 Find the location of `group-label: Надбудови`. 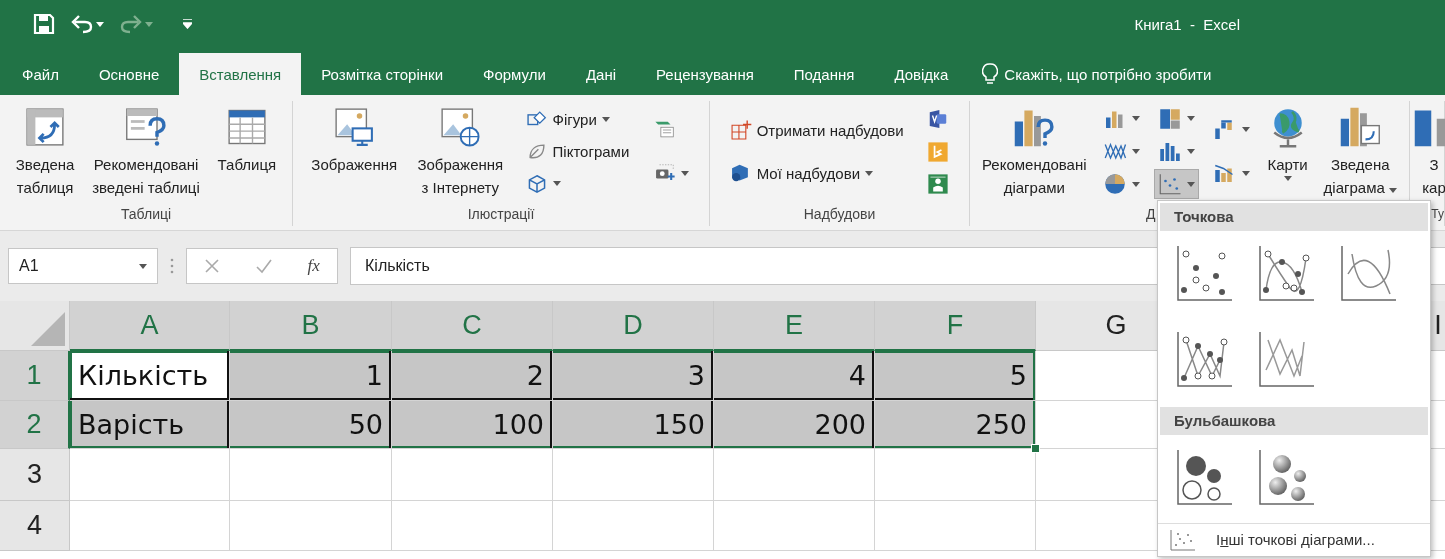

group-label: Надбудови is located at coordinates (839, 214).